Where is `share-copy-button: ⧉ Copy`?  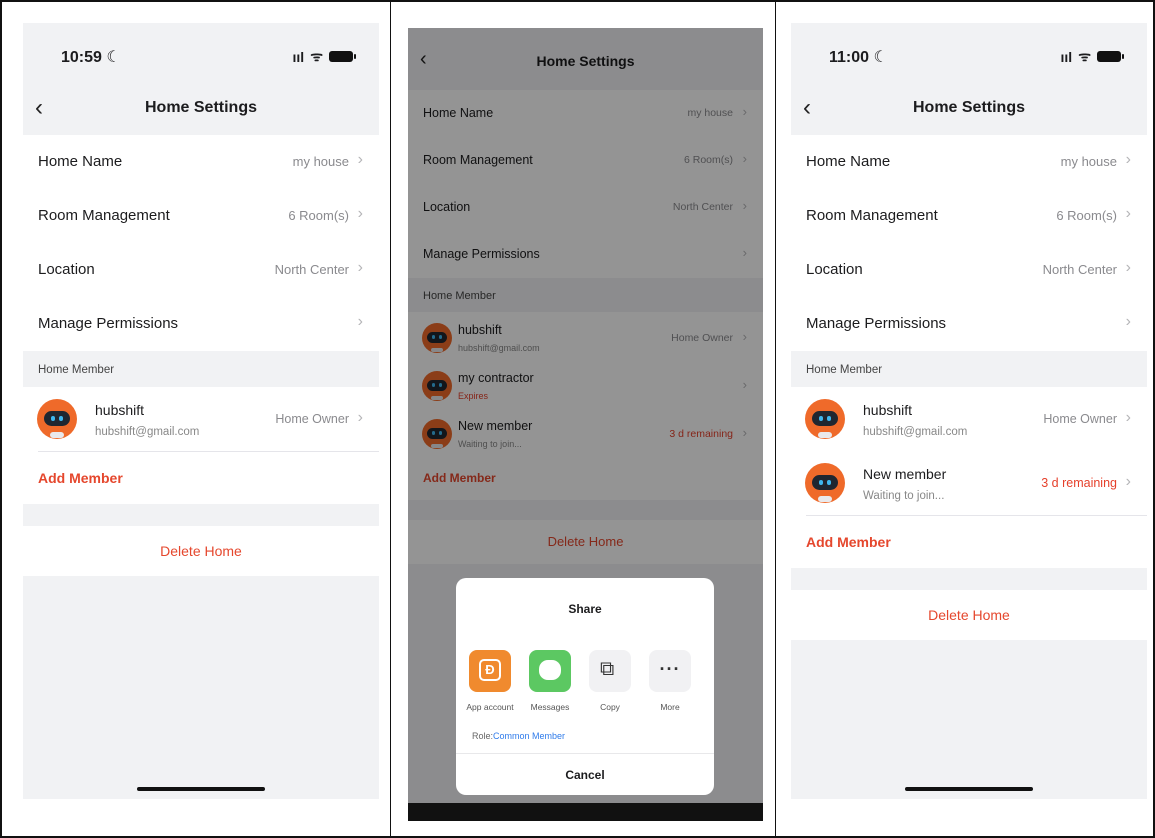
share-copy-button: ⧉ Copy is located at coordinates (610, 681).